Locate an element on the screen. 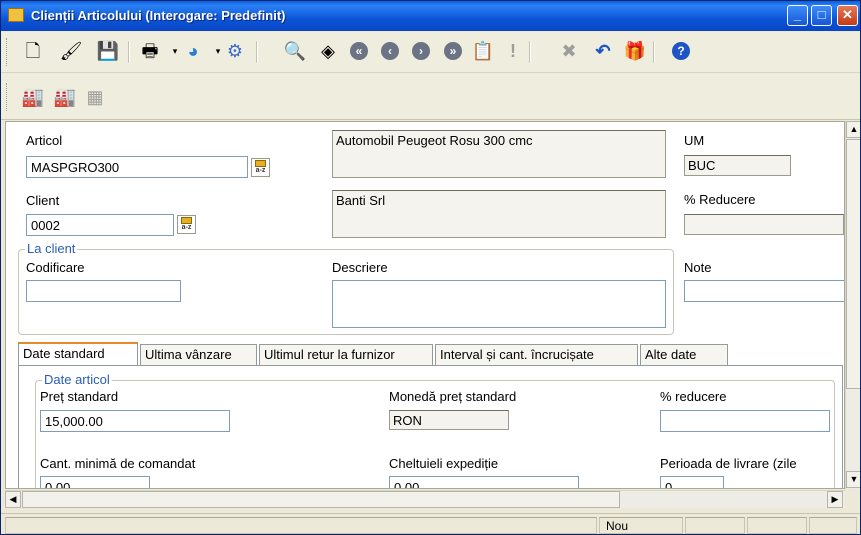 This screenshot has width=861, height=535. reducere-label: % Reducere is located at coordinates (720, 199).